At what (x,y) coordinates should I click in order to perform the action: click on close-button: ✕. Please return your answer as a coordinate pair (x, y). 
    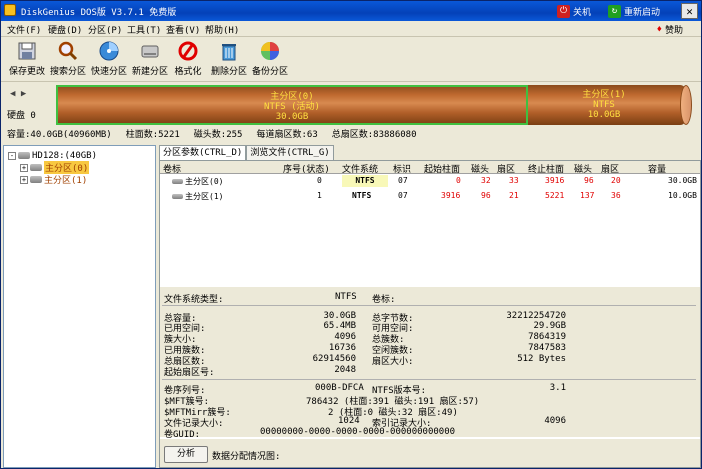
    Looking at the image, I should click on (689, 11).